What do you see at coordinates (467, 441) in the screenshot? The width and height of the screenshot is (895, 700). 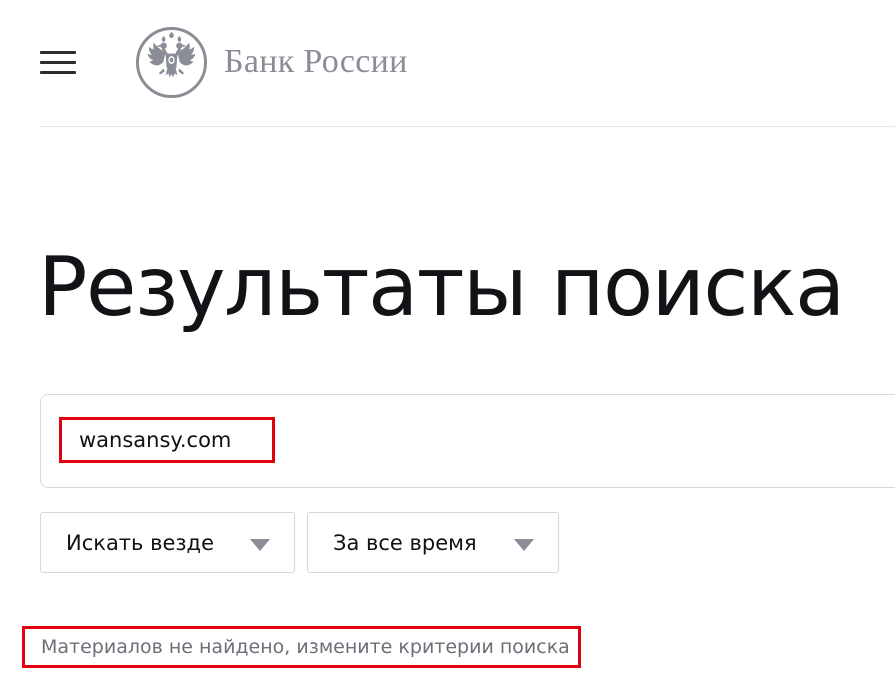 I see `search-box` at bounding box center [467, 441].